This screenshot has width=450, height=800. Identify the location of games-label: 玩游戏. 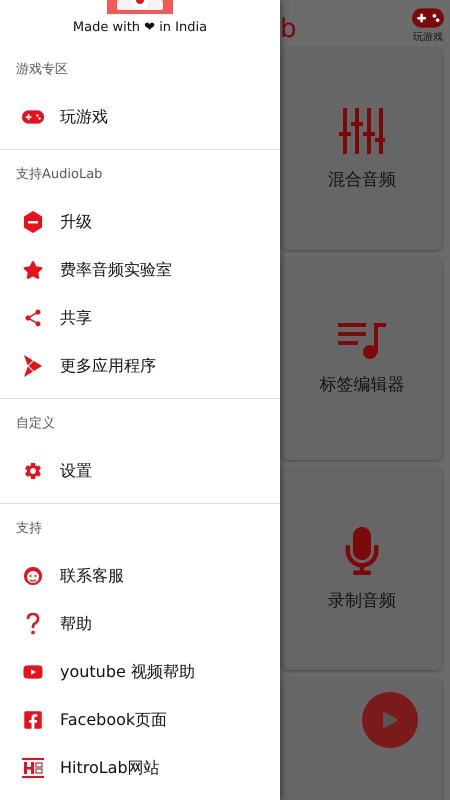
(428, 37).